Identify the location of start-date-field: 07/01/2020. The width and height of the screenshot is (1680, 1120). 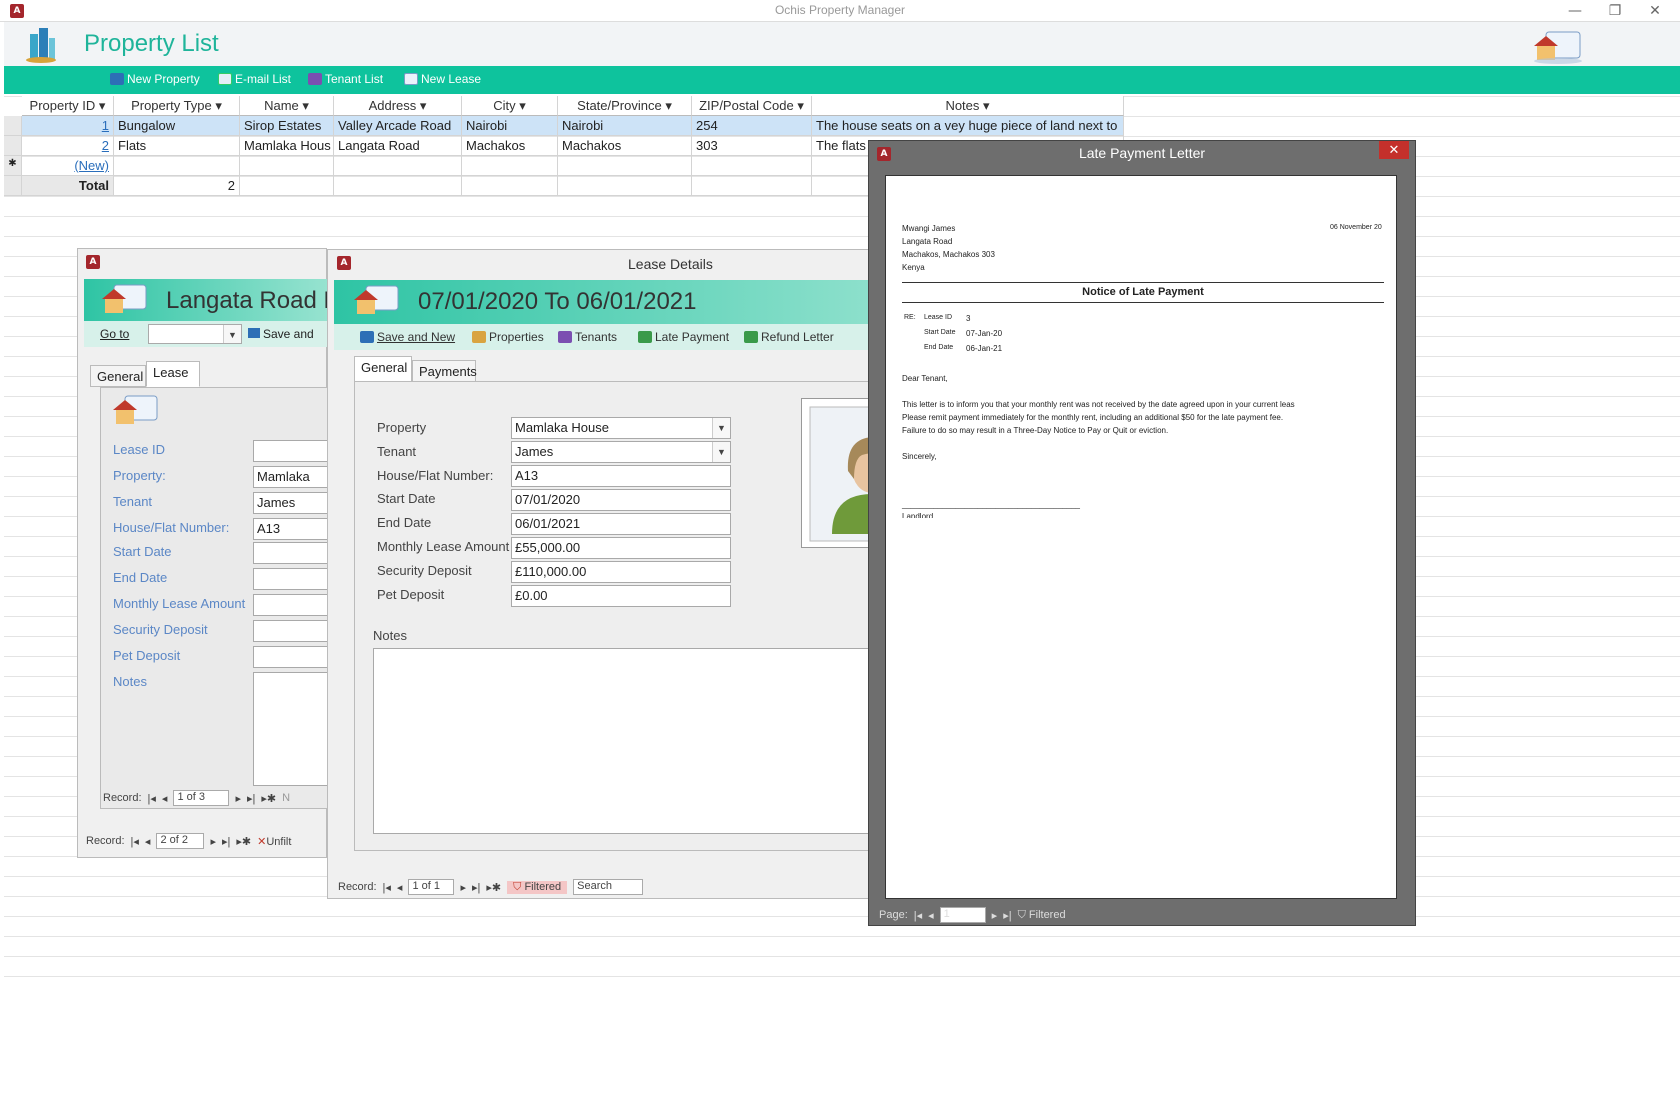
(621, 500).